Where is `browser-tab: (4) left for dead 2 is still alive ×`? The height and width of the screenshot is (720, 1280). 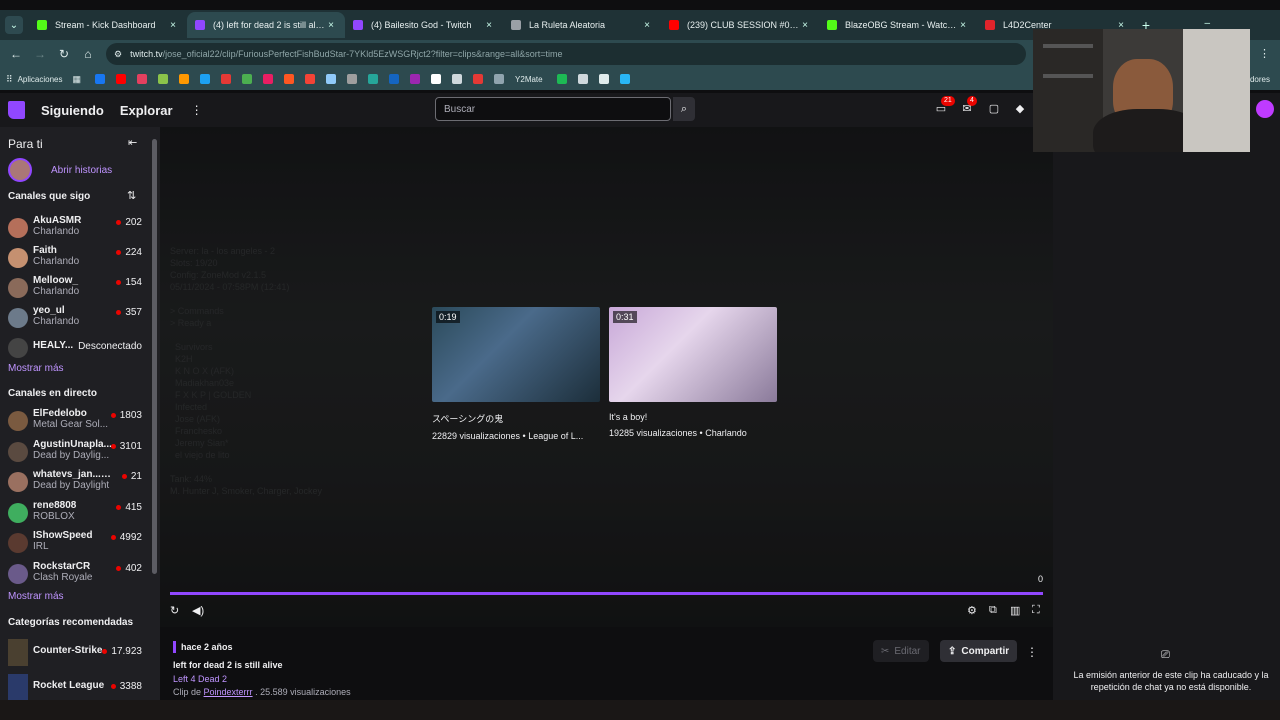
browser-tab: (4) left for dead 2 is still alive × is located at coordinates (266, 25).